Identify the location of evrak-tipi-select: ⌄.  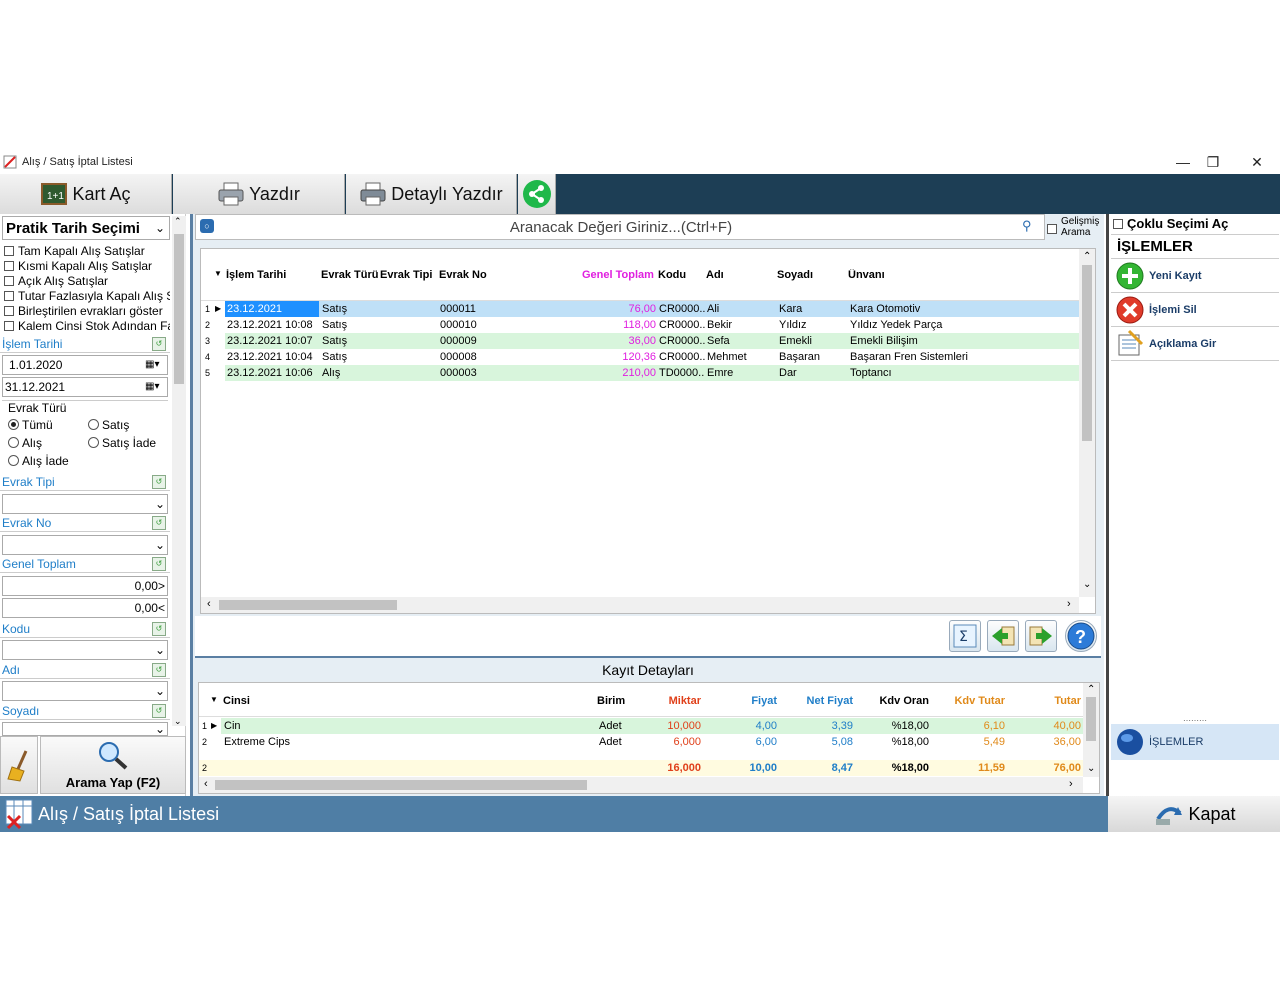
(85, 504).